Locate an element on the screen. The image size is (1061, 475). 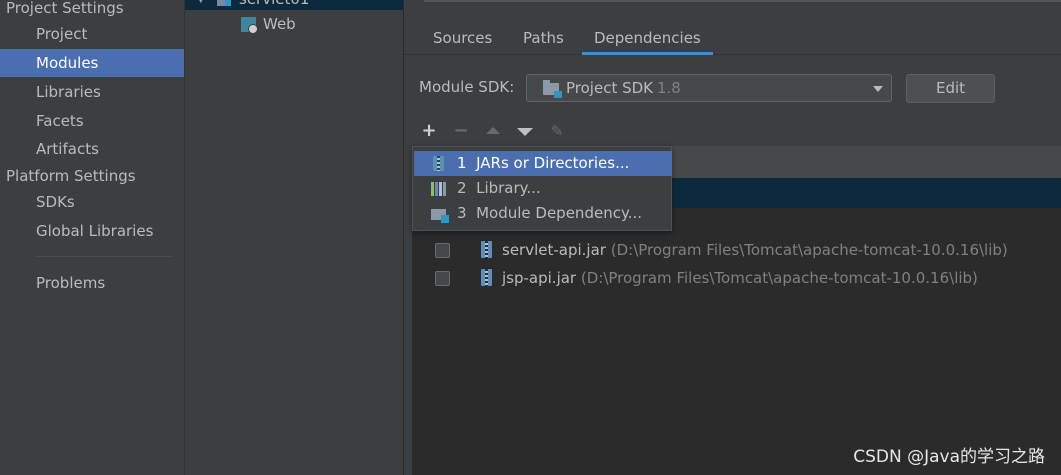
section-project-settings: Project Settings is located at coordinates (65, 8).